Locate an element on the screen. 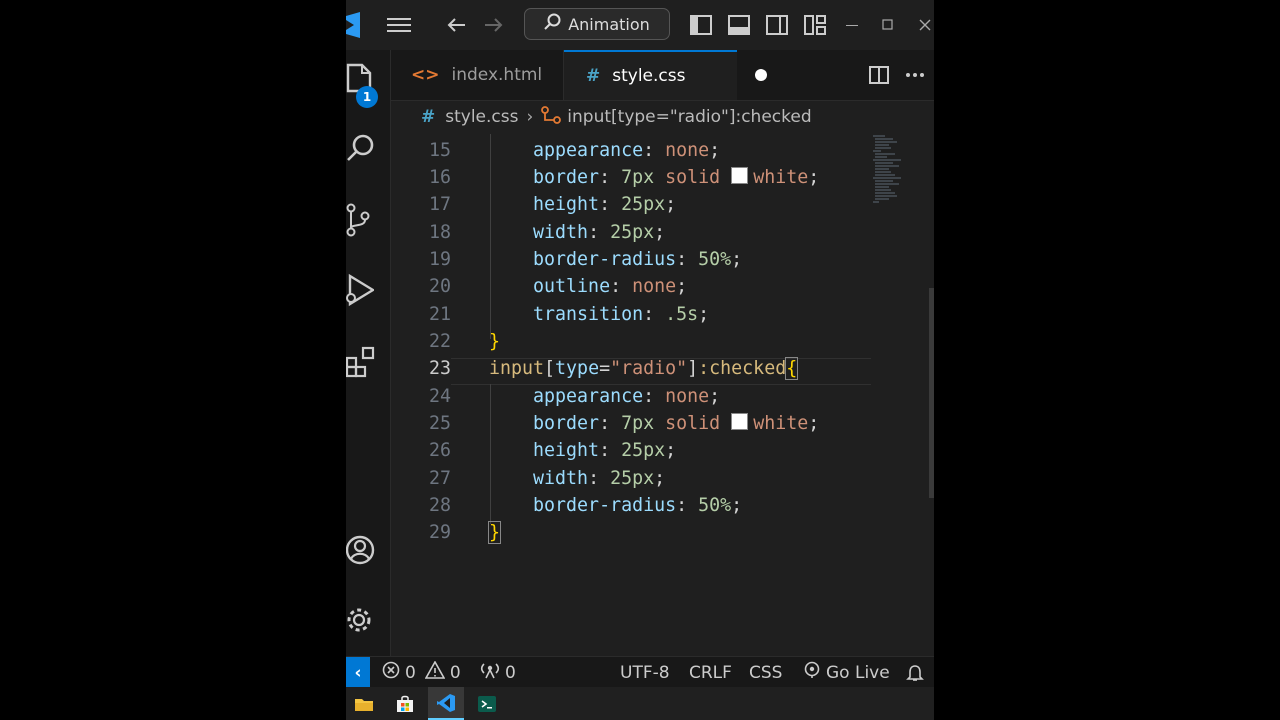  file-explorer-icon is located at coordinates (364, 703).